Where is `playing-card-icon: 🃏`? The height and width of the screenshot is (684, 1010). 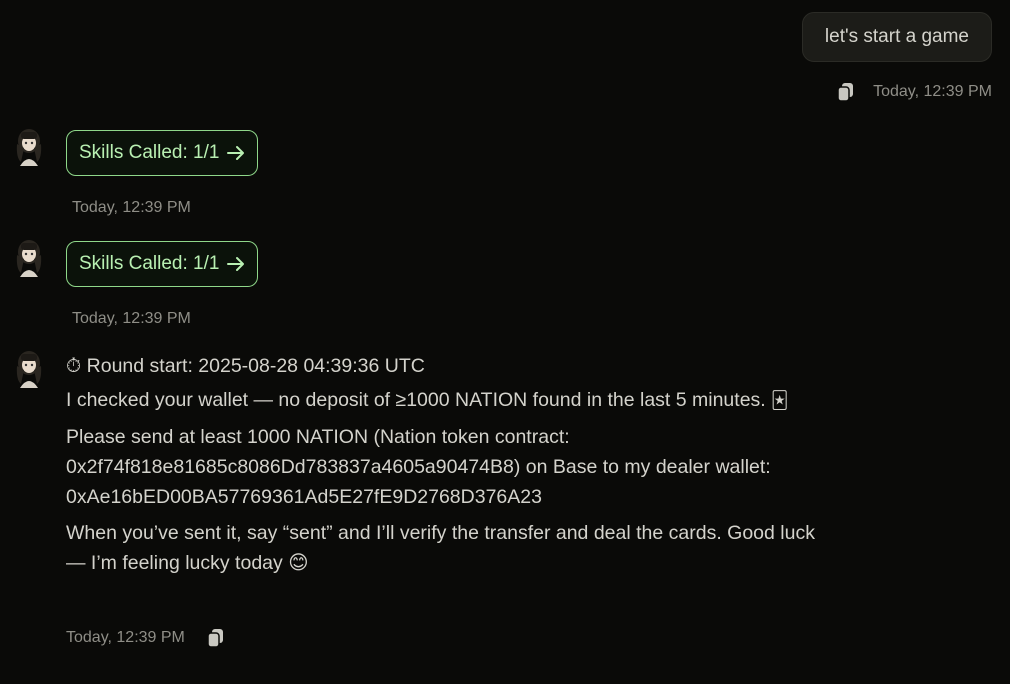
playing-card-icon: 🃏 is located at coordinates (780, 400).